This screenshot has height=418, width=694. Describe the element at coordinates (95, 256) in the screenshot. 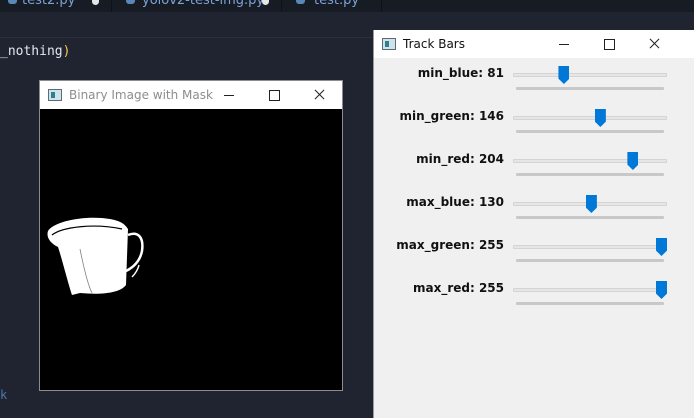

I see `mask-mug-shape` at that location.